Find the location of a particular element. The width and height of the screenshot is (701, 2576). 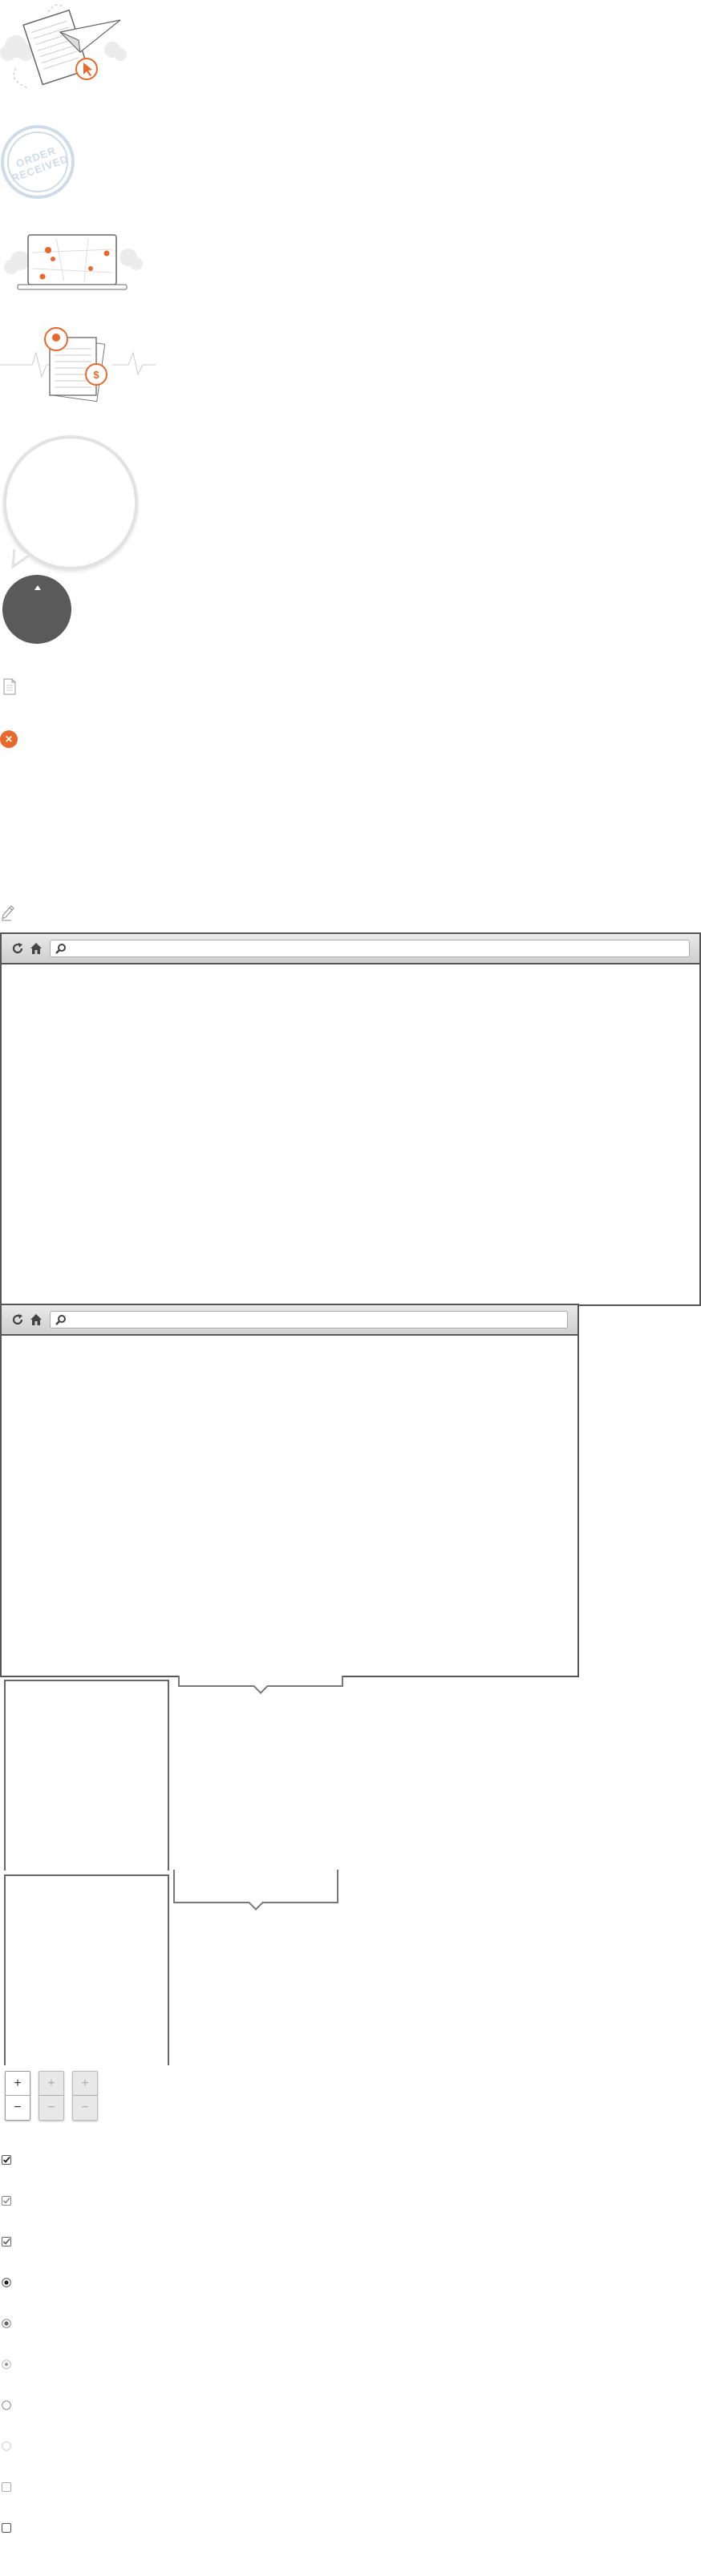

caret-up-icon is located at coordinates (37, 587).